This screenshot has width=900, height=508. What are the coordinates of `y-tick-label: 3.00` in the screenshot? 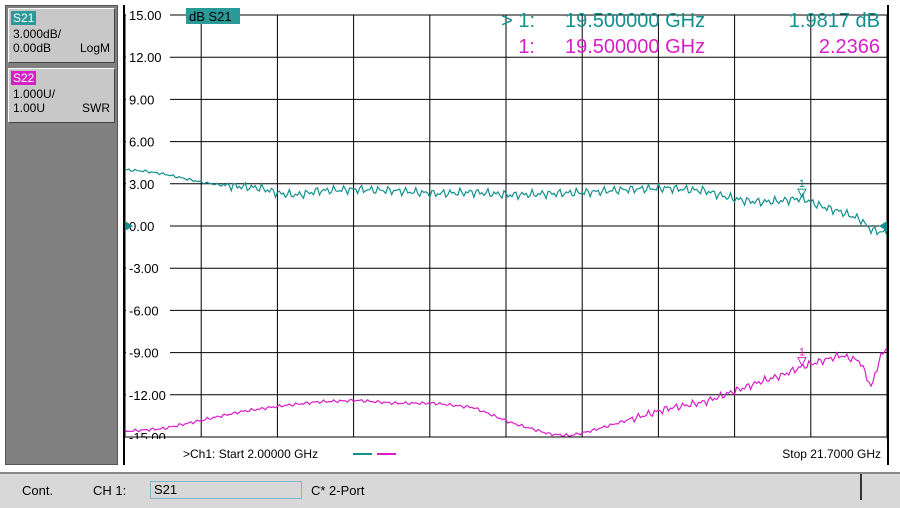 It's located at (141, 184).